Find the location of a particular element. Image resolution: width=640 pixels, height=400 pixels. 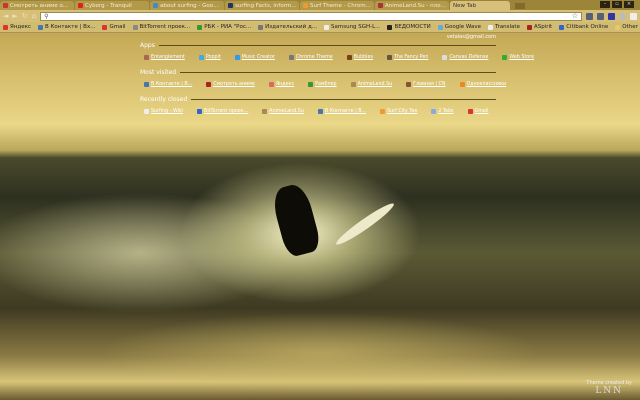

maximize-button: ▫ is located at coordinates (617, 4).